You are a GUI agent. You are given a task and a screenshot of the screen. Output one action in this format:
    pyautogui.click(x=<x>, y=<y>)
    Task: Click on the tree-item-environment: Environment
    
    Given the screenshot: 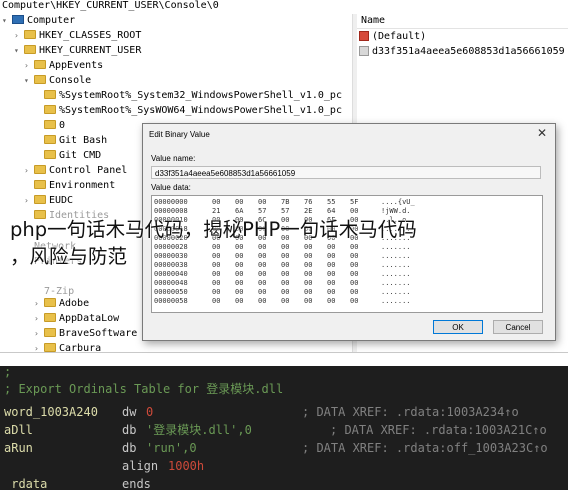 What is the action you would take?
    pyautogui.click(x=69, y=186)
    